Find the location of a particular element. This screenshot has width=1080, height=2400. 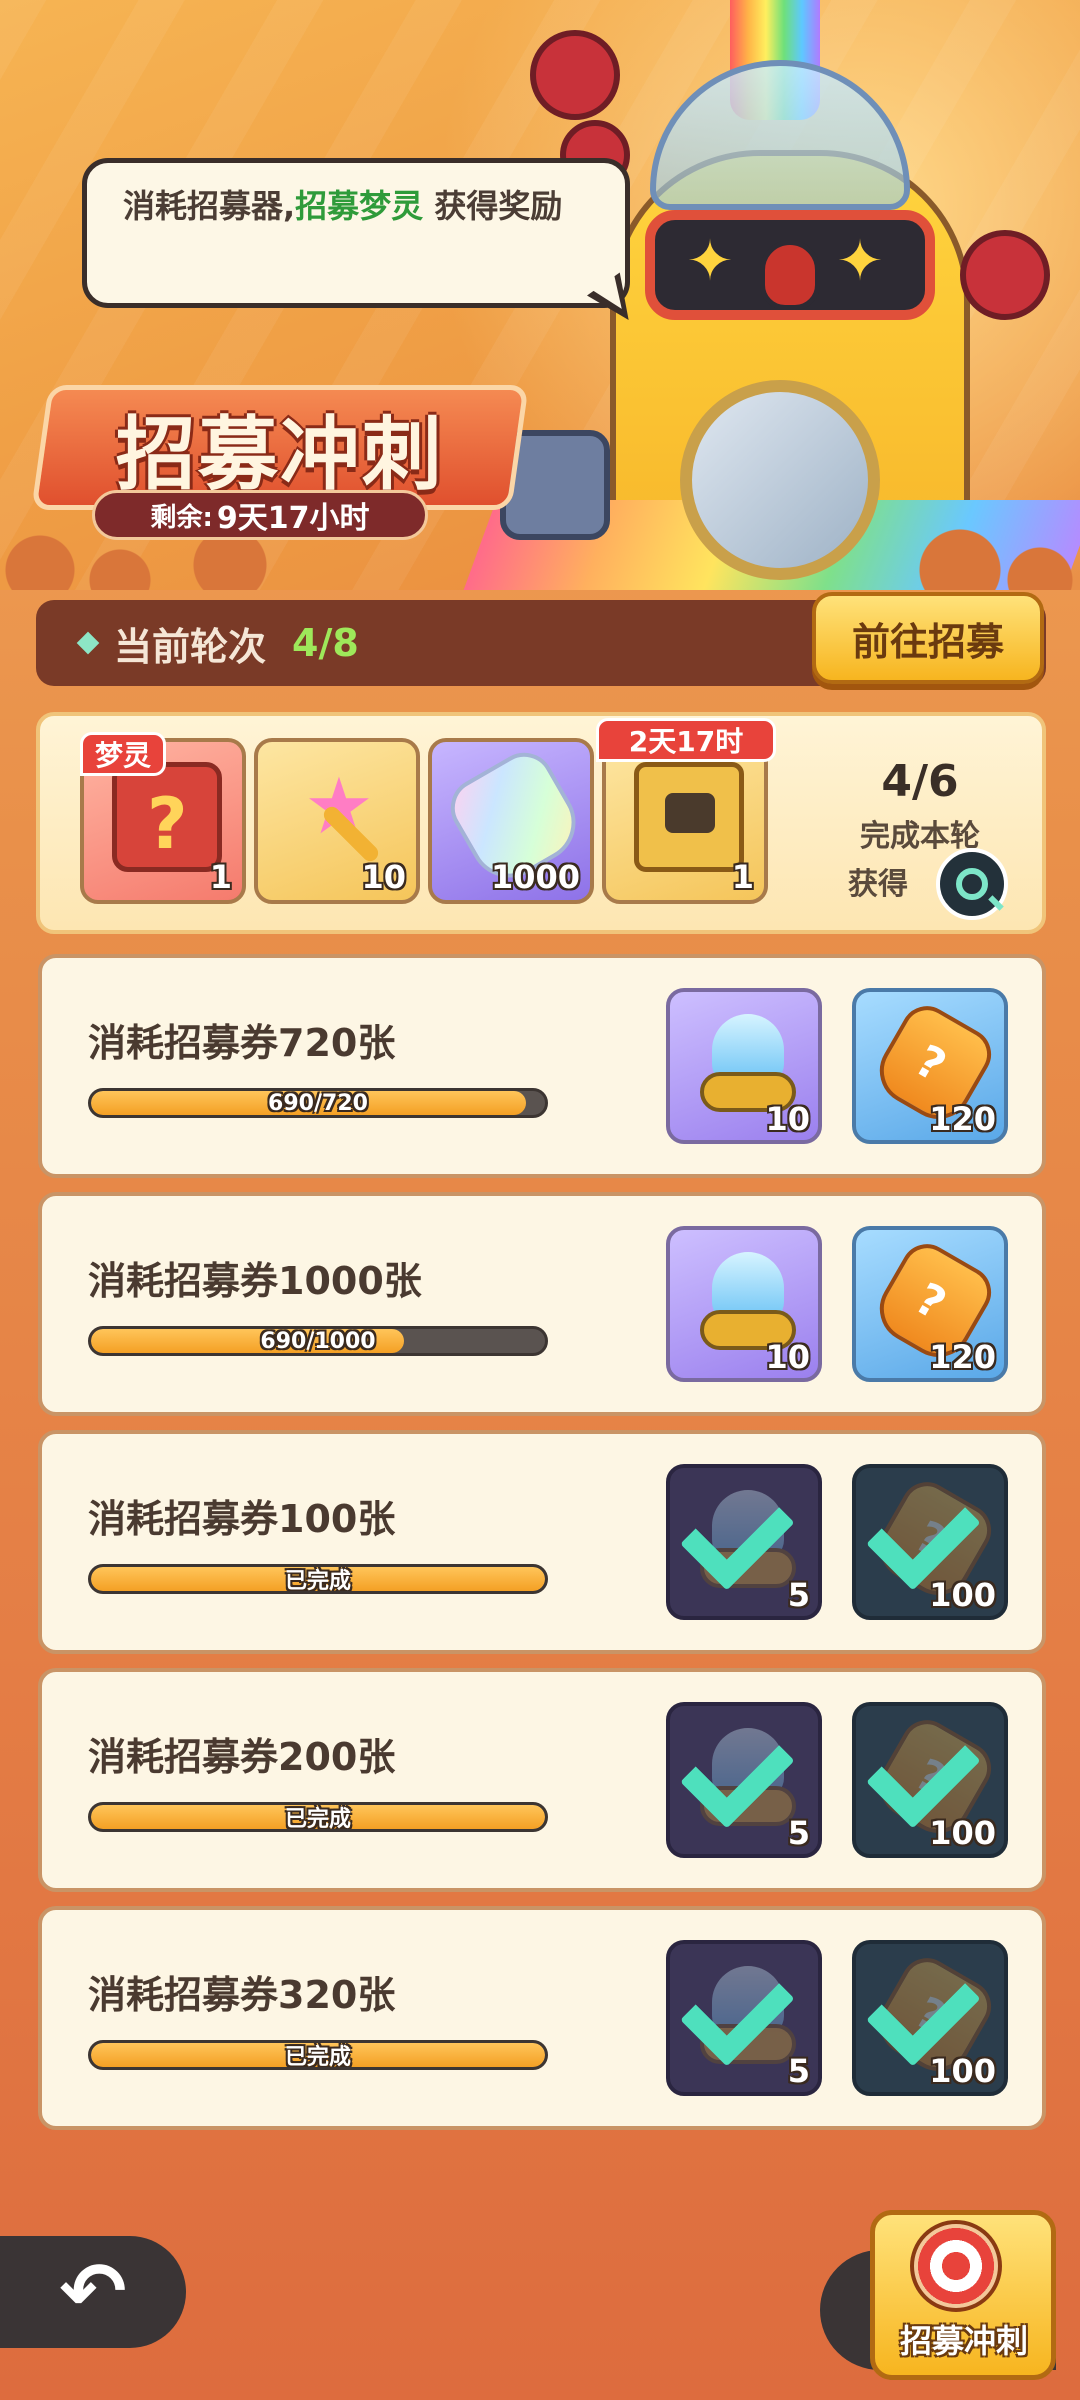

robot-mascot-illustration: ✦ ✦ is located at coordinates (771, 295).